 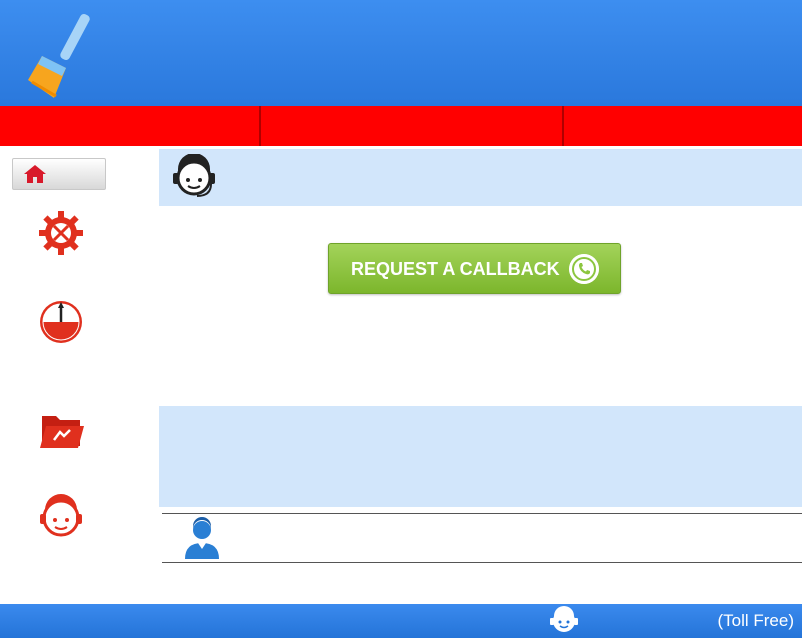 I want to click on info-panel, so click(x=480, y=456).